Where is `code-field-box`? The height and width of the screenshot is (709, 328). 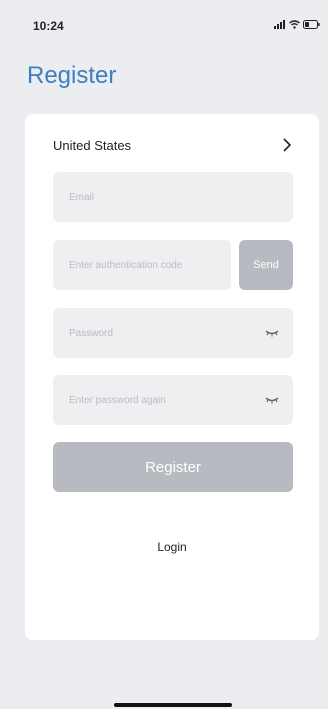 code-field-box is located at coordinates (142, 265).